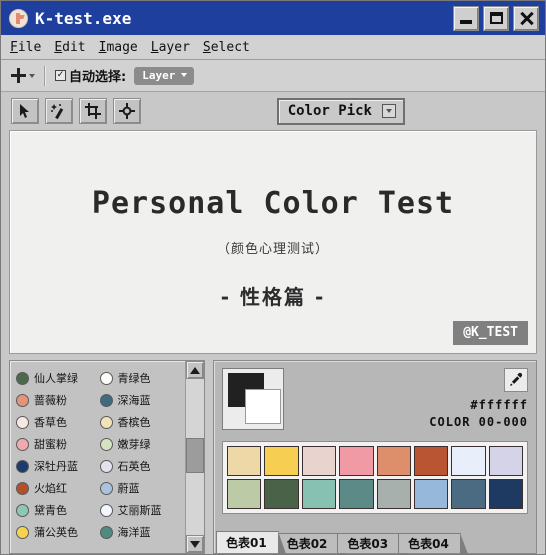  Describe the element at coordinates (329, 110) in the screenshot. I see `color-pick-label: Color Pick` at that location.